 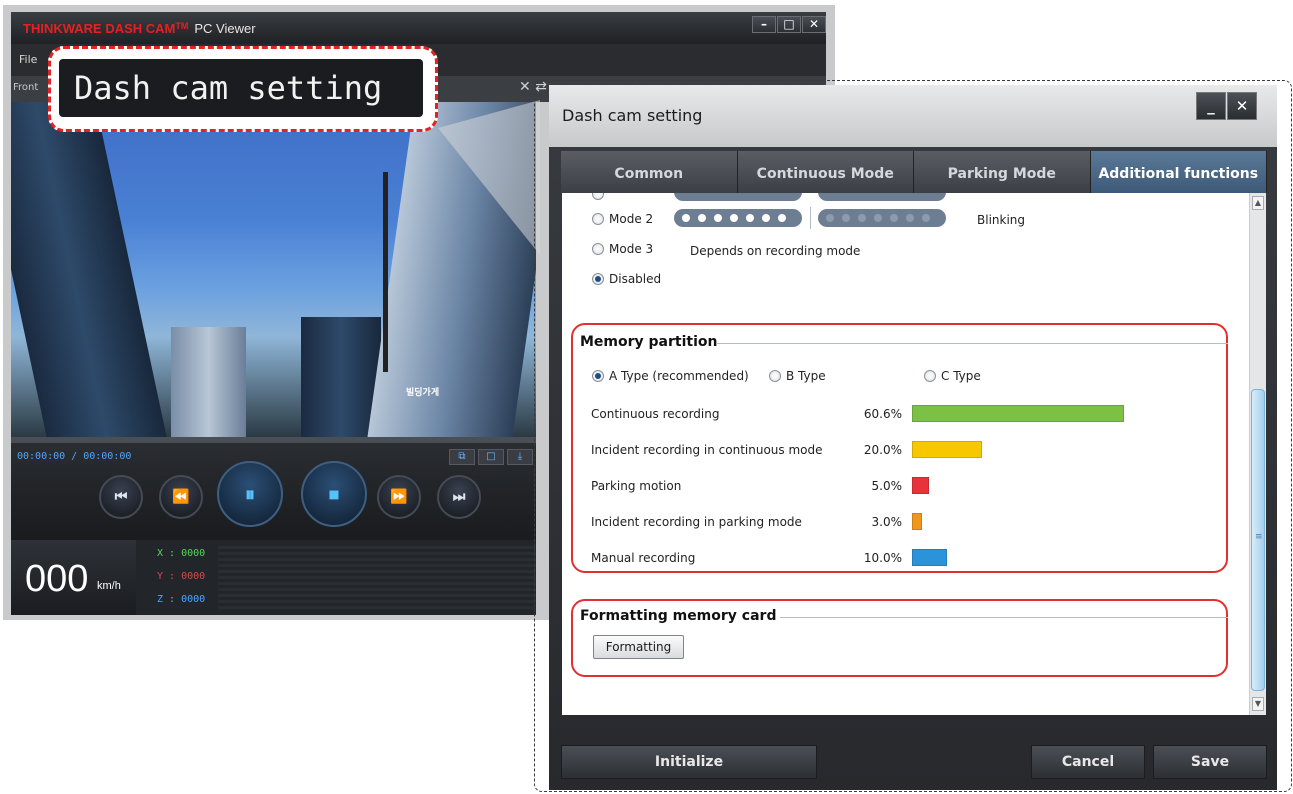 What do you see at coordinates (598, 279) in the screenshot?
I see `led-disabled-radio` at bounding box center [598, 279].